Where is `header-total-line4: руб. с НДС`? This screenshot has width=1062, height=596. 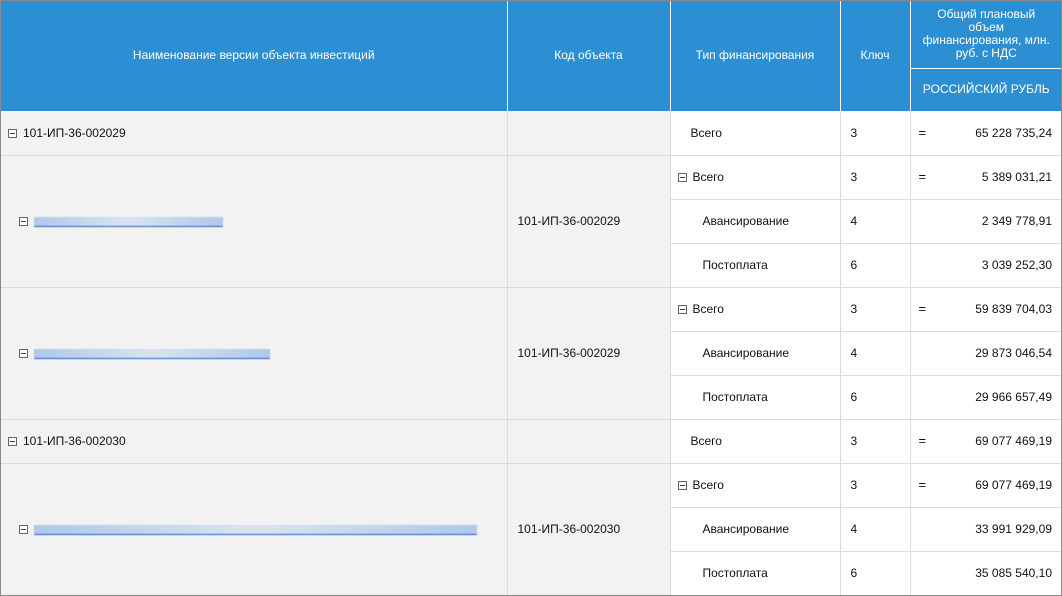 header-total-line4: руб. с НДС is located at coordinates (986, 53).